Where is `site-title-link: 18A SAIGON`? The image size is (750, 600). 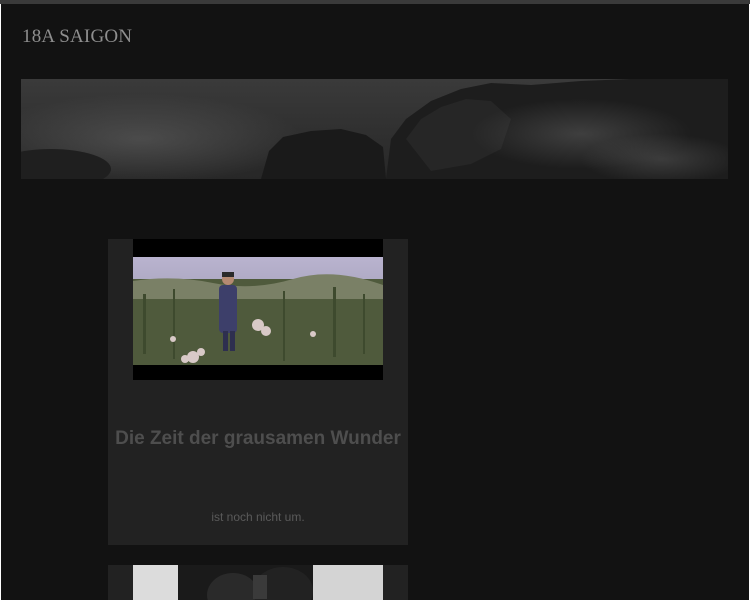 site-title-link: 18A SAIGON is located at coordinates (77, 37).